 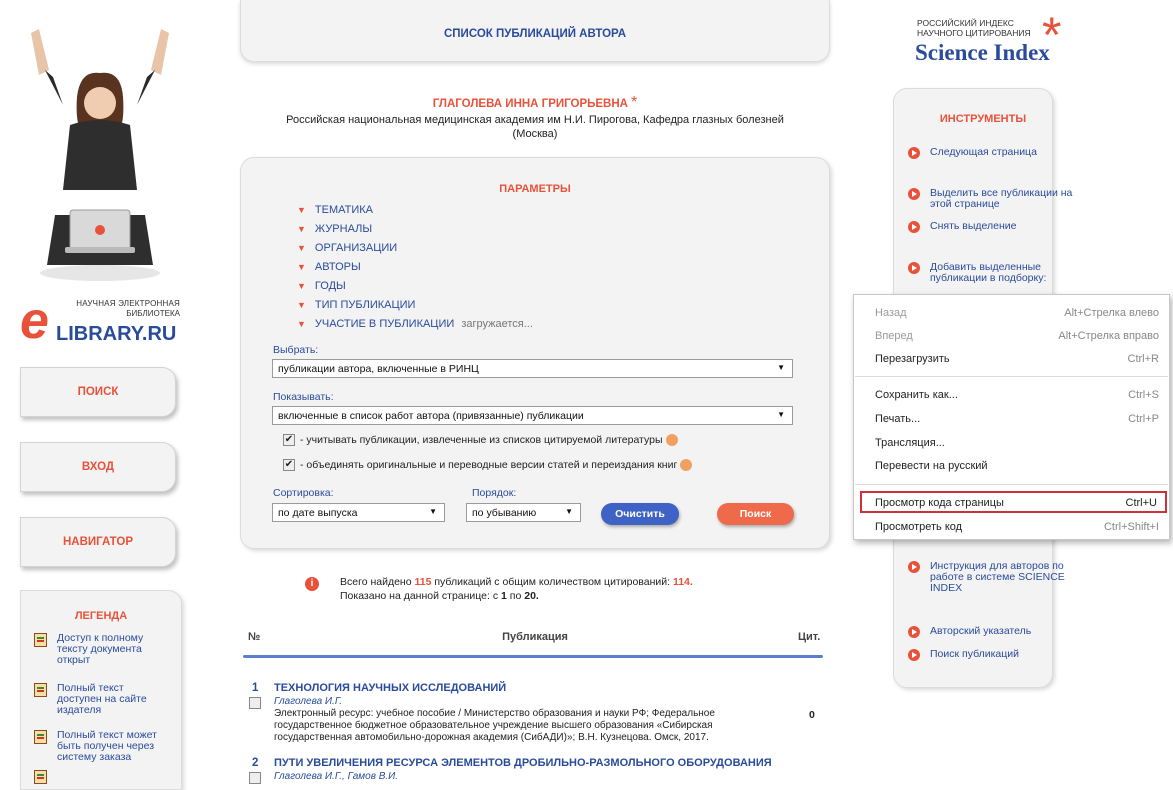 What do you see at coordinates (1052, 35) in the screenshot?
I see `science-index-asterisk: *` at bounding box center [1052, 35].